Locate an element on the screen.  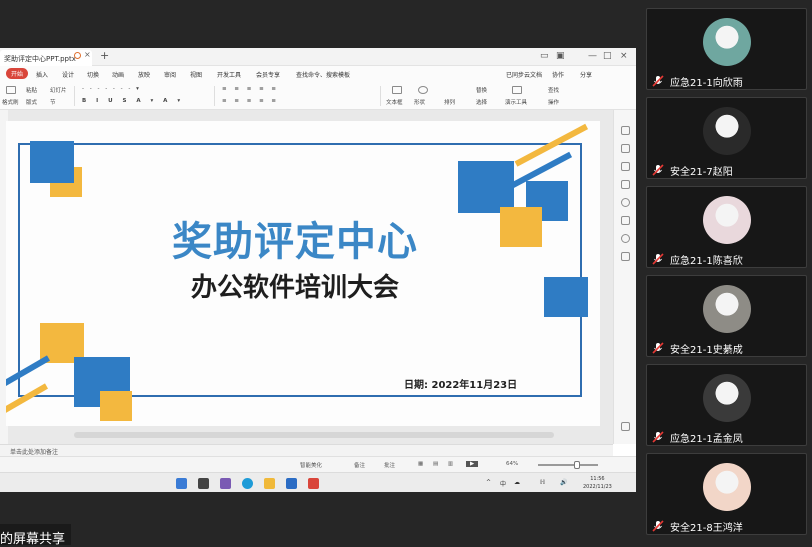
ribbon-slide: 幻灯片 is located at coordinates (58, 90).